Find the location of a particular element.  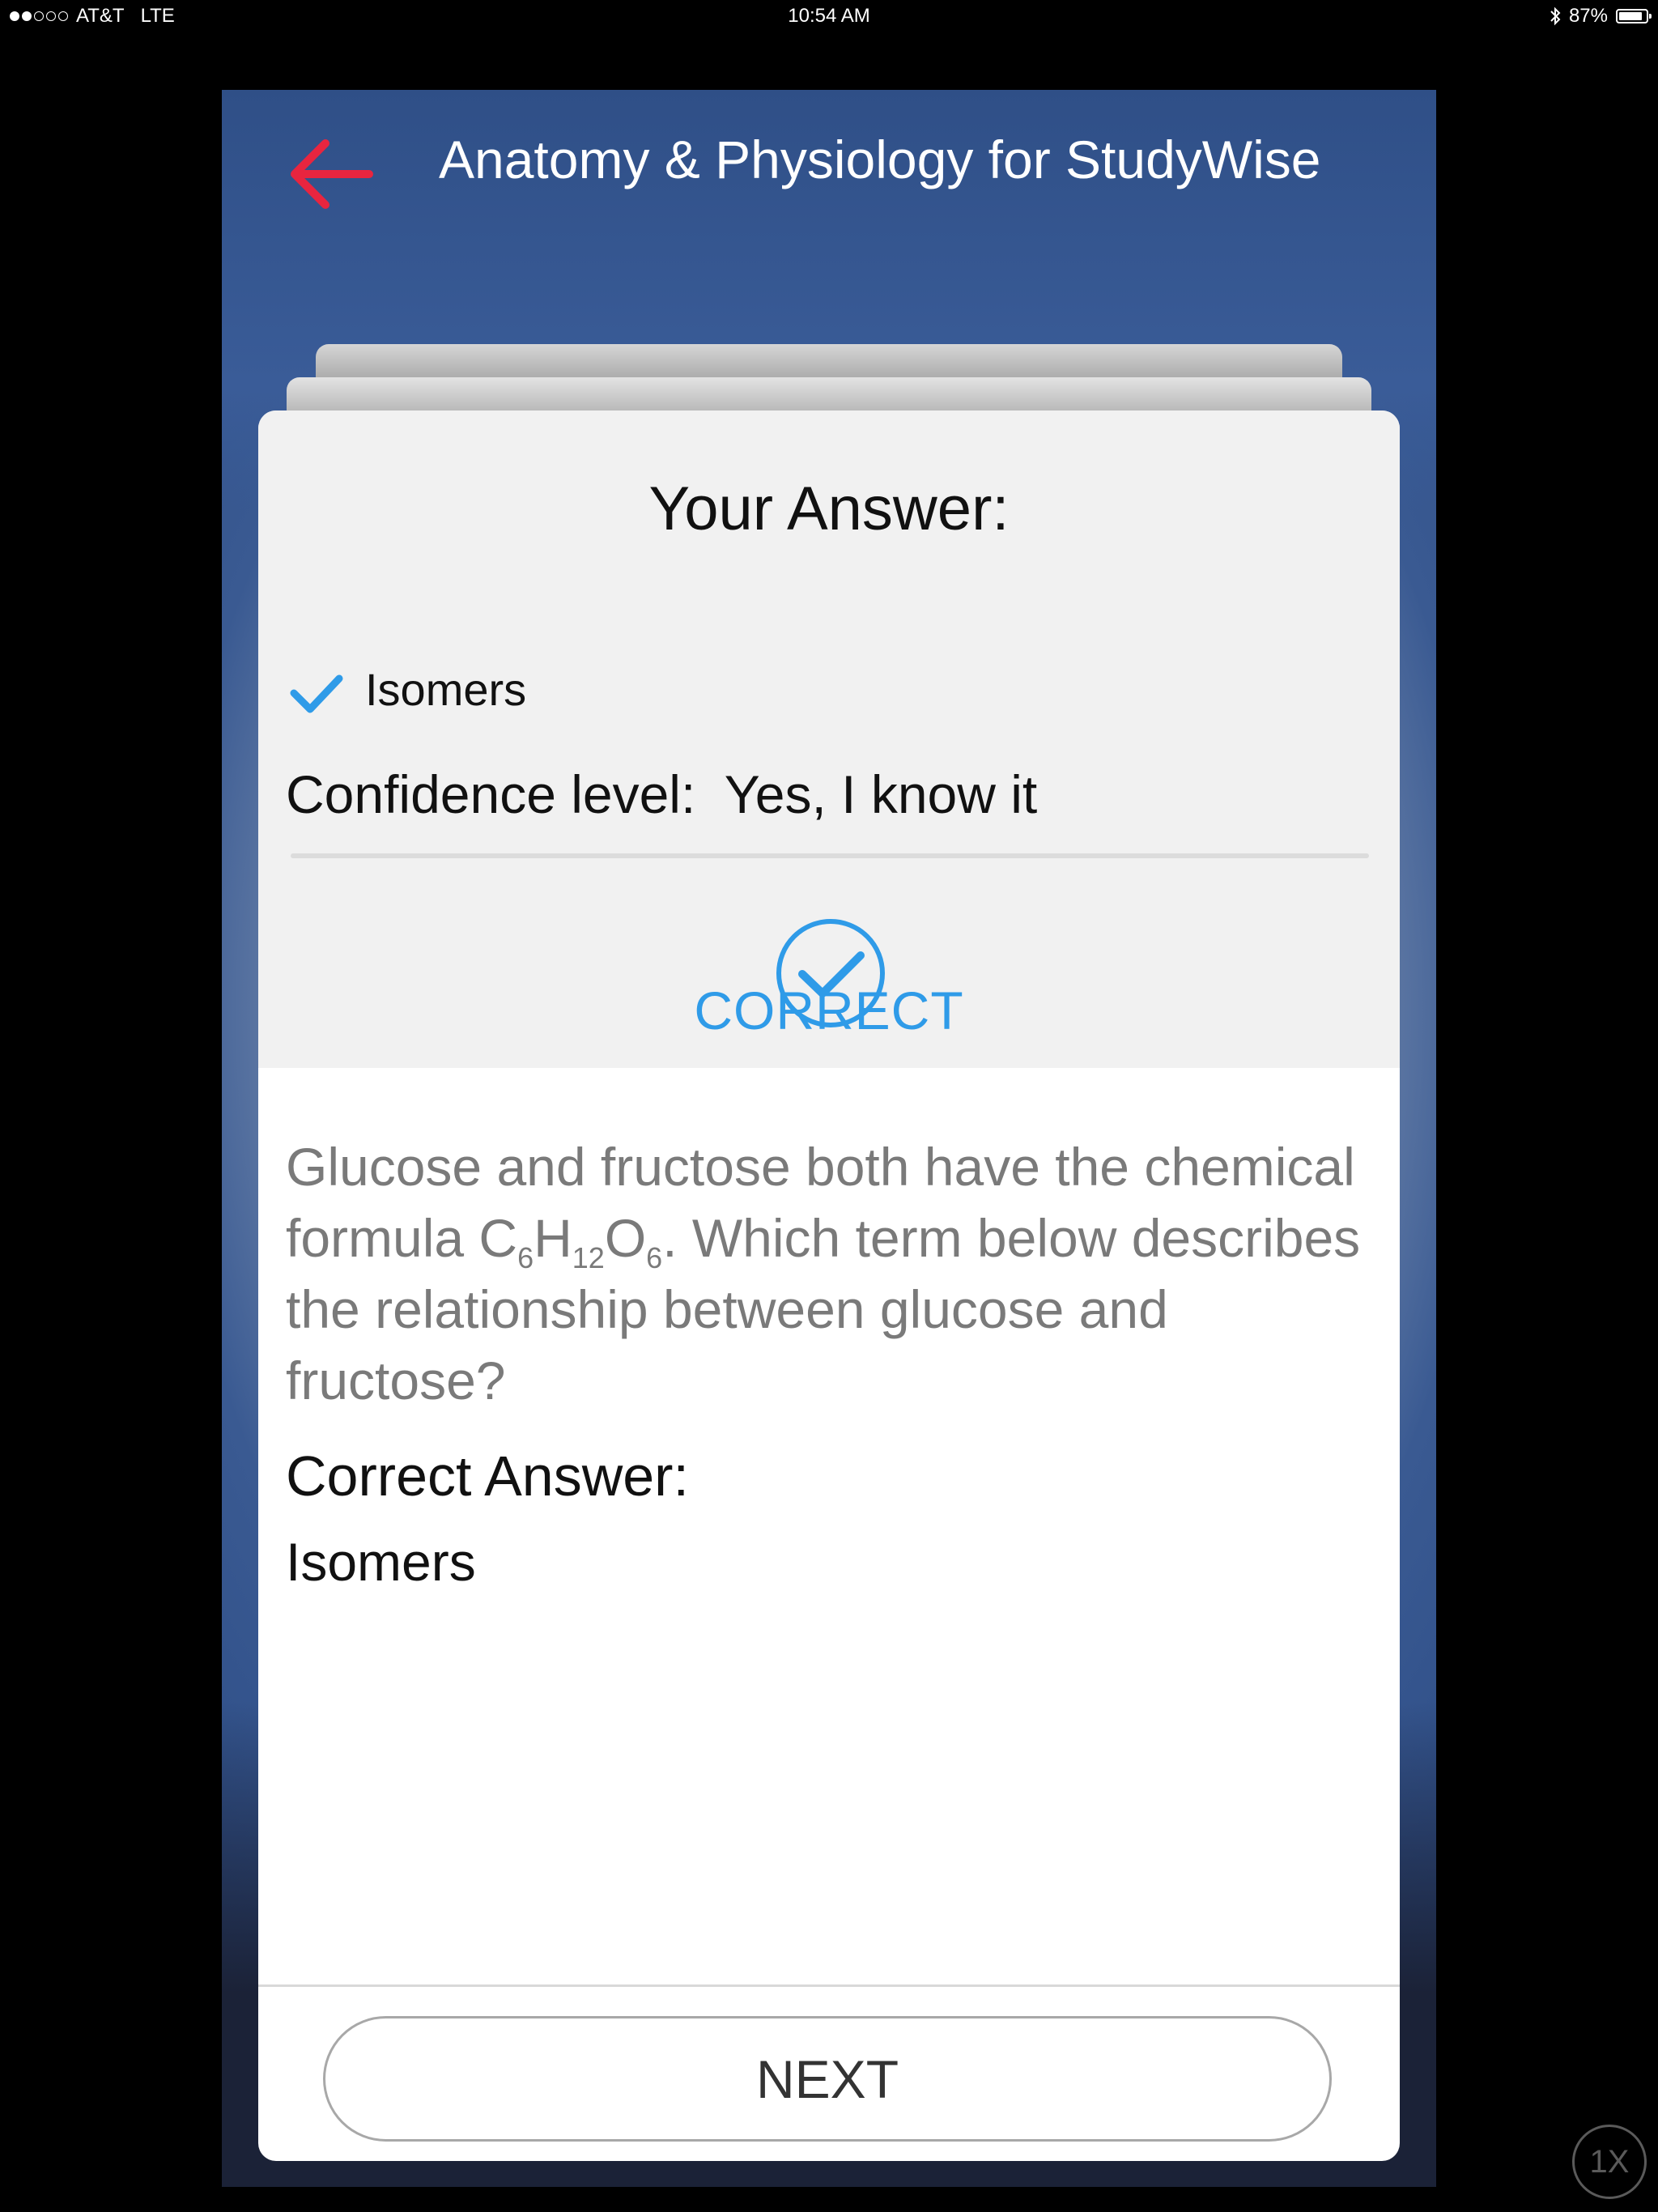

correct-answer-value: Isomers is located at coordinates (381, 1562).